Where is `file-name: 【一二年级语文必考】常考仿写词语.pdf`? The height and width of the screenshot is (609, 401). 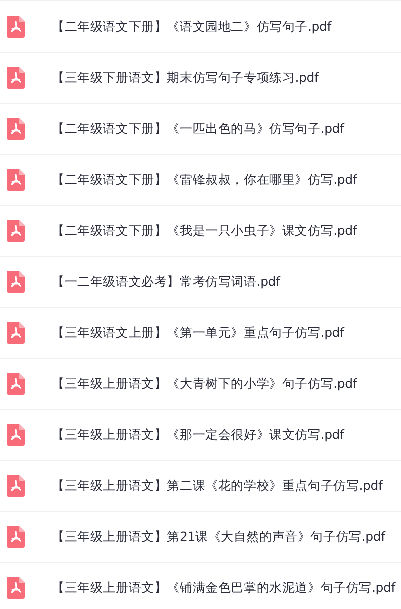
file-name: 【一二年级语文必考】常考仿写词语.pdf is located at coordinates (166, 282).